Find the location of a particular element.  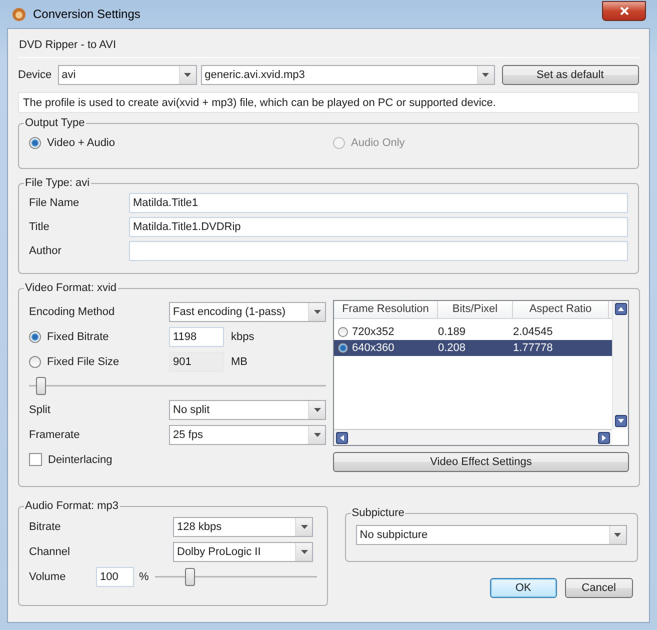

scroll-right-icon is located at coordinates (604, 438).